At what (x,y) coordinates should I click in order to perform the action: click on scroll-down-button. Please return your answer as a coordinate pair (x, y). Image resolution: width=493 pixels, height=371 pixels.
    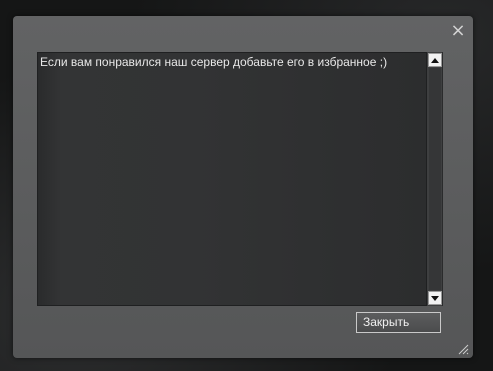
    Looking at the image, I should click on (435, 298).